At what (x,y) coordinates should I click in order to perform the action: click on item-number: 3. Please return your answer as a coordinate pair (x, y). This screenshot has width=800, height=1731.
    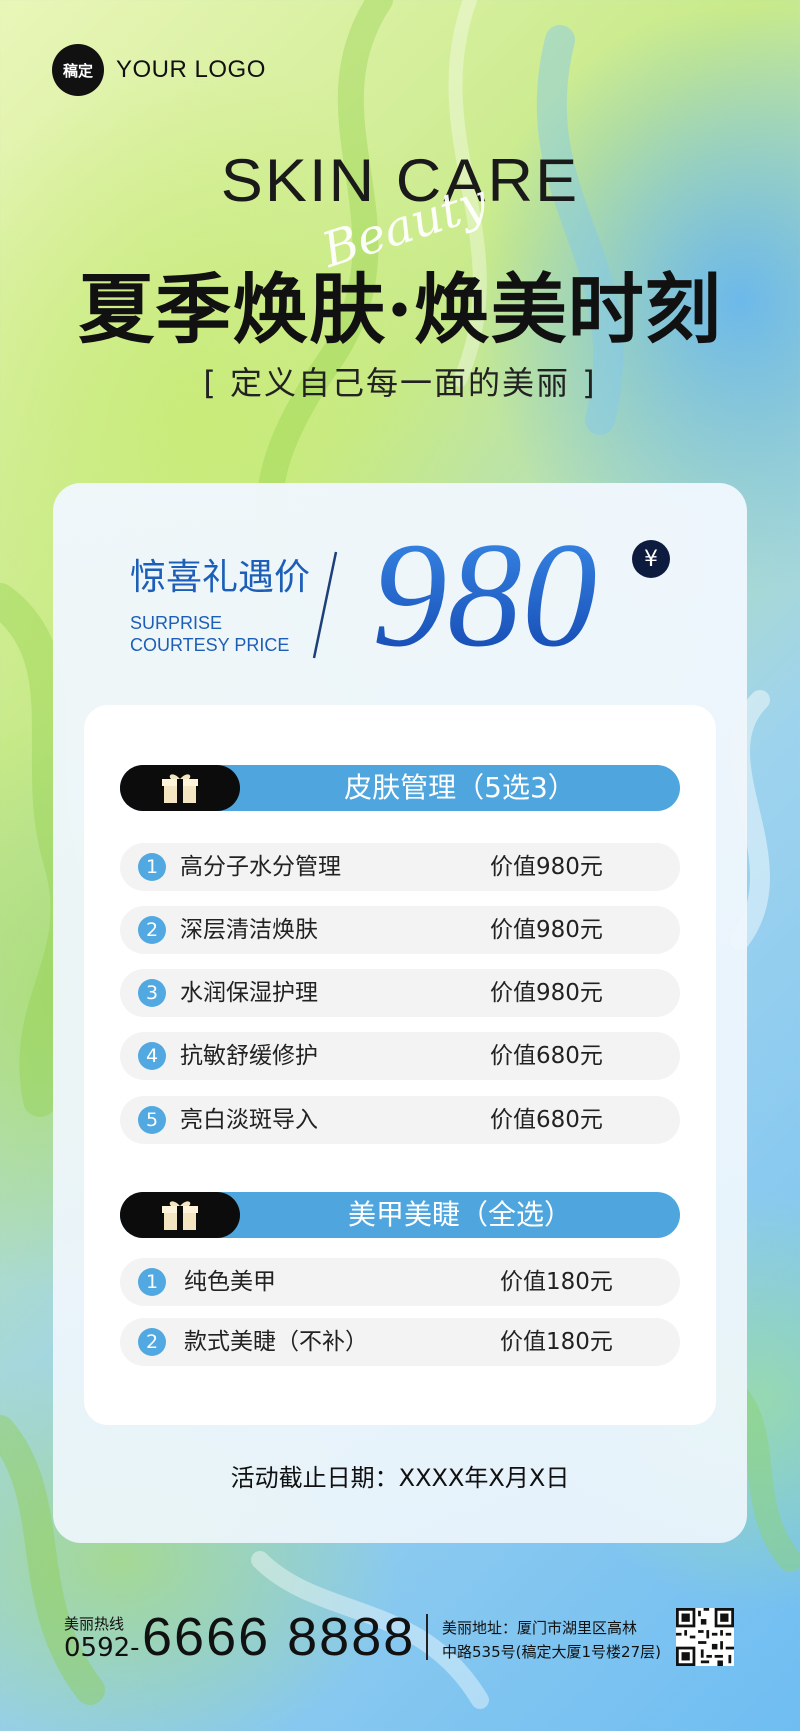
    Looking at the image, I should click on (152, 993).